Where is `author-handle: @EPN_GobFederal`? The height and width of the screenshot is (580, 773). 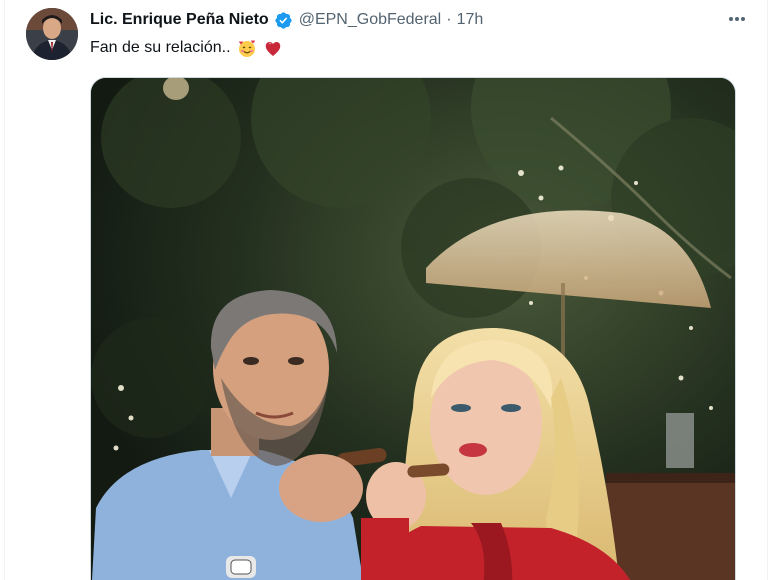 author-handle: @EPN_GobFederal is located at coordinates (370, 20).